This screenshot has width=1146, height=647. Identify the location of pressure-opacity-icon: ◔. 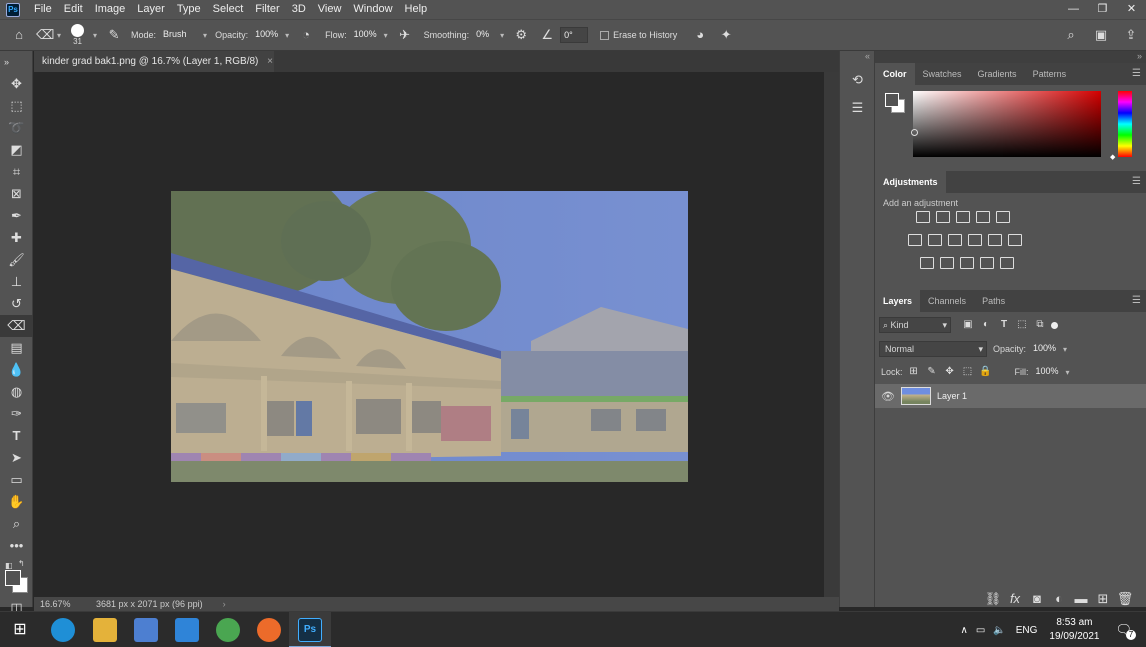
(306, 35).